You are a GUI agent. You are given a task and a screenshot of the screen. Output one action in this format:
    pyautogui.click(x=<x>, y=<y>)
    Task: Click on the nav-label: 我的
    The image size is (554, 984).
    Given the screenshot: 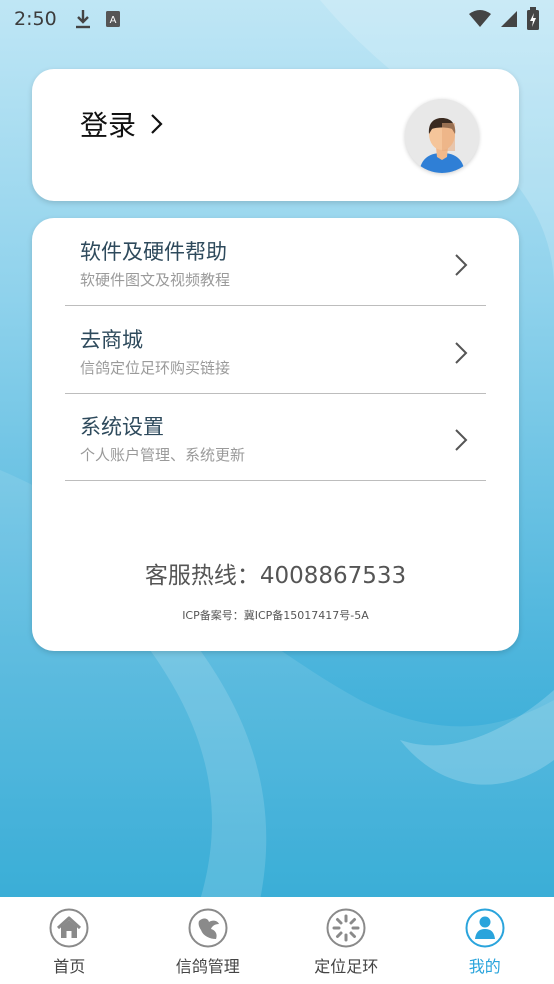 What is the action you would take?
    pyautogui.click(x=484, y=966)
    